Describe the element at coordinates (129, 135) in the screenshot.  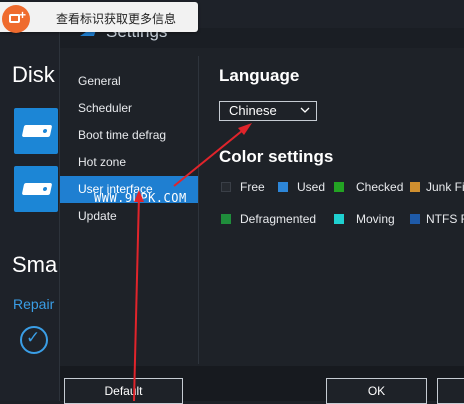
I see `sidebar-item-boot-time-defrag: Boot time defrag` at that location.